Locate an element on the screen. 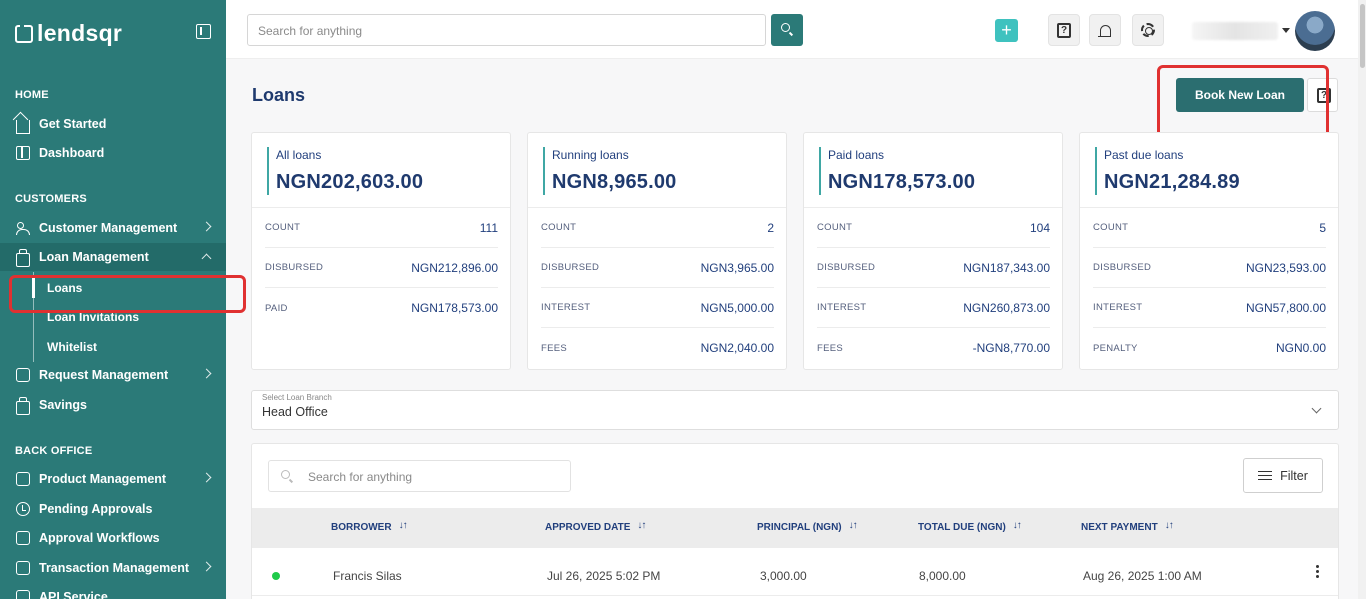  column-header-approved-date: APPROVED DATE is located at coordinates (595, 527).